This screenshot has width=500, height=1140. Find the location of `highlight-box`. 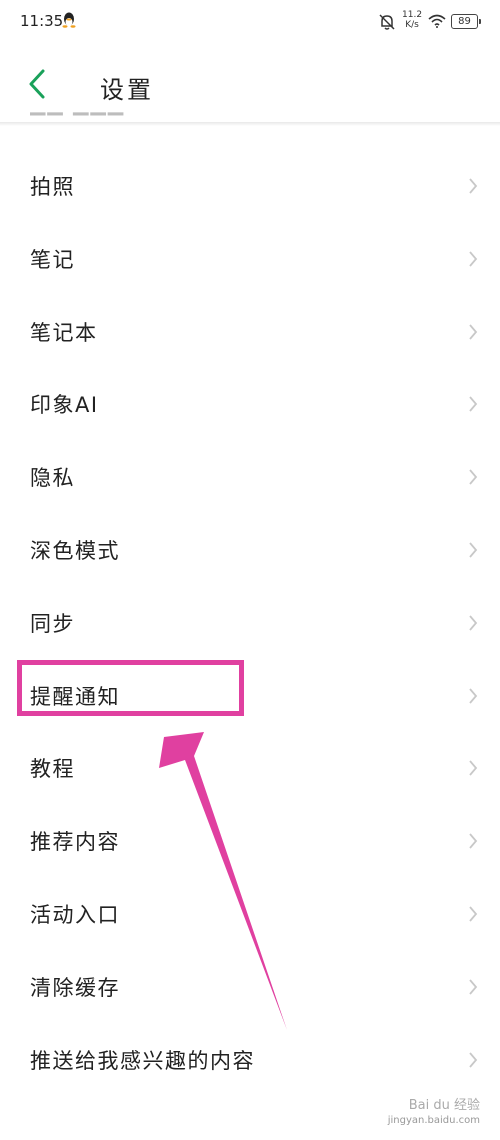

highlight-box is located at coordinates (130, 688).